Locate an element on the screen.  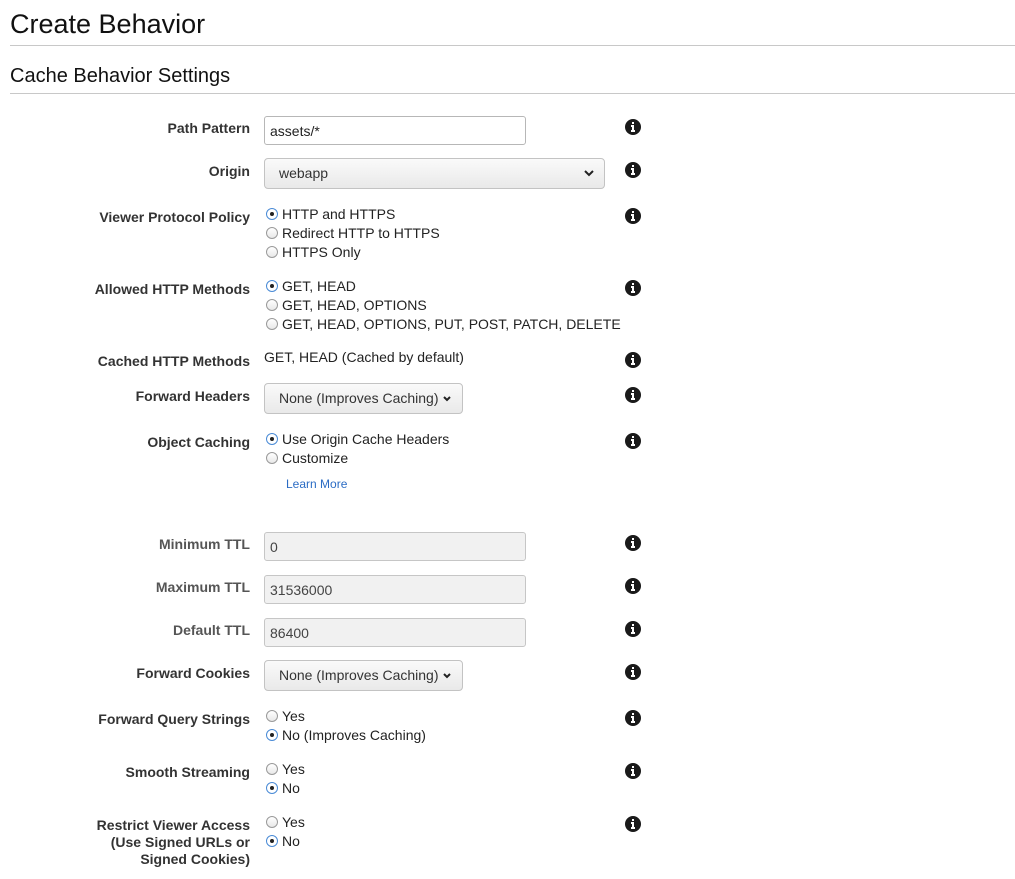
forward-cookies-select: None (Improves Caching) is located at coordinates (363, 675).